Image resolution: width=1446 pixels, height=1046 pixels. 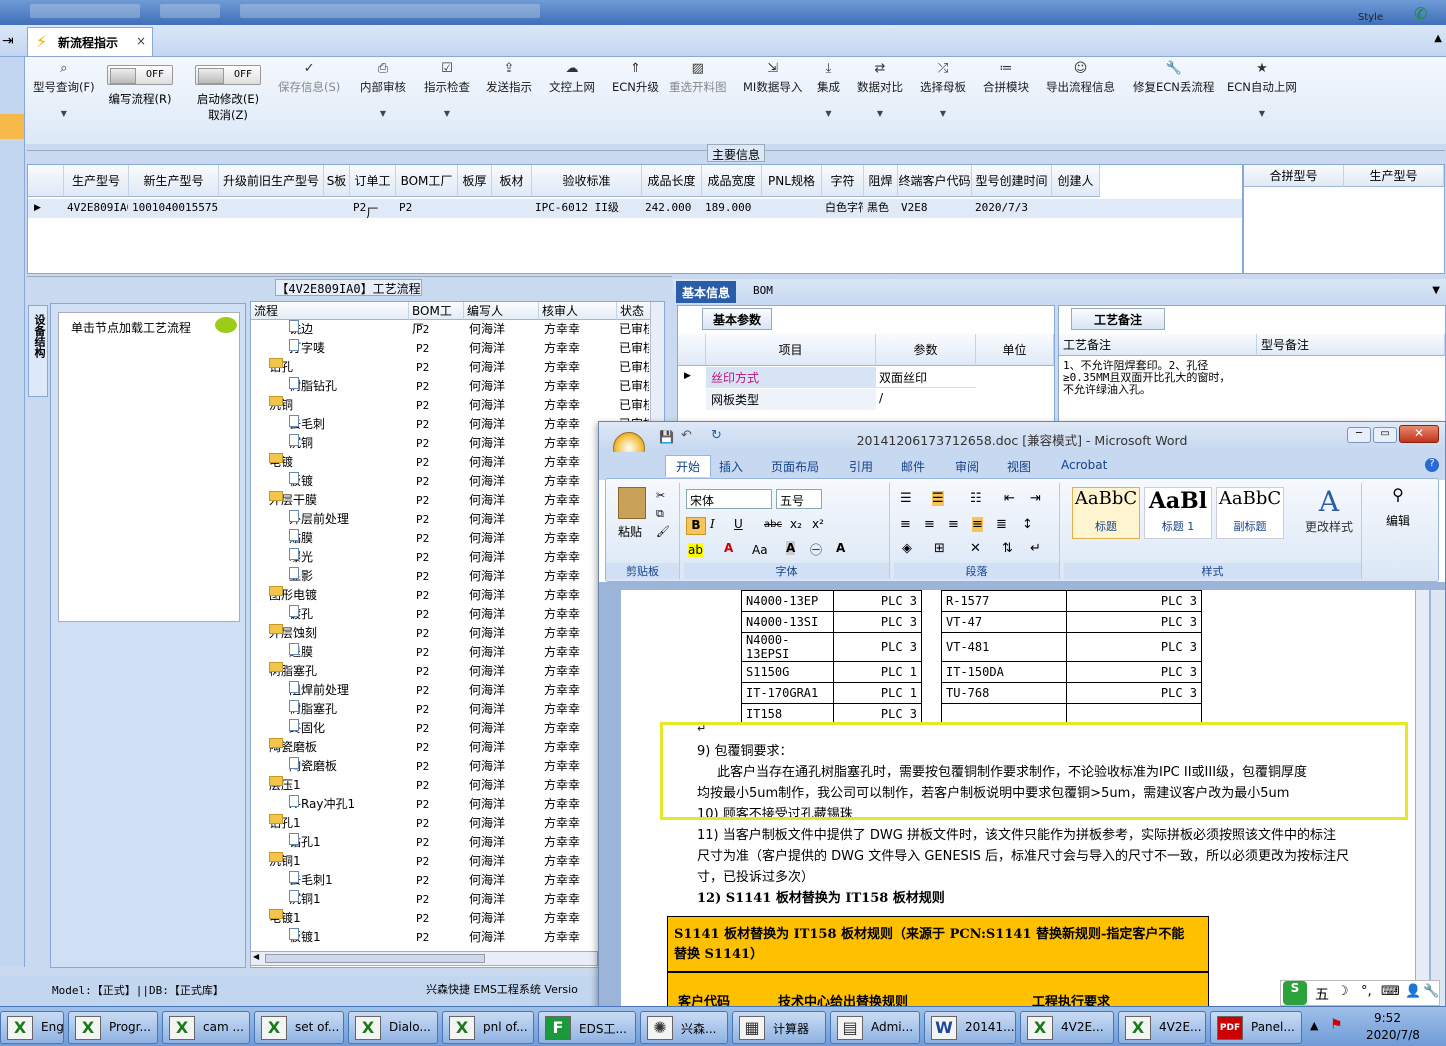 What do you see at coordinates (779, 1027) in the screenshot?
I see `taskbar-item: ▦ 计算器` at bounding box center [779, 1027].